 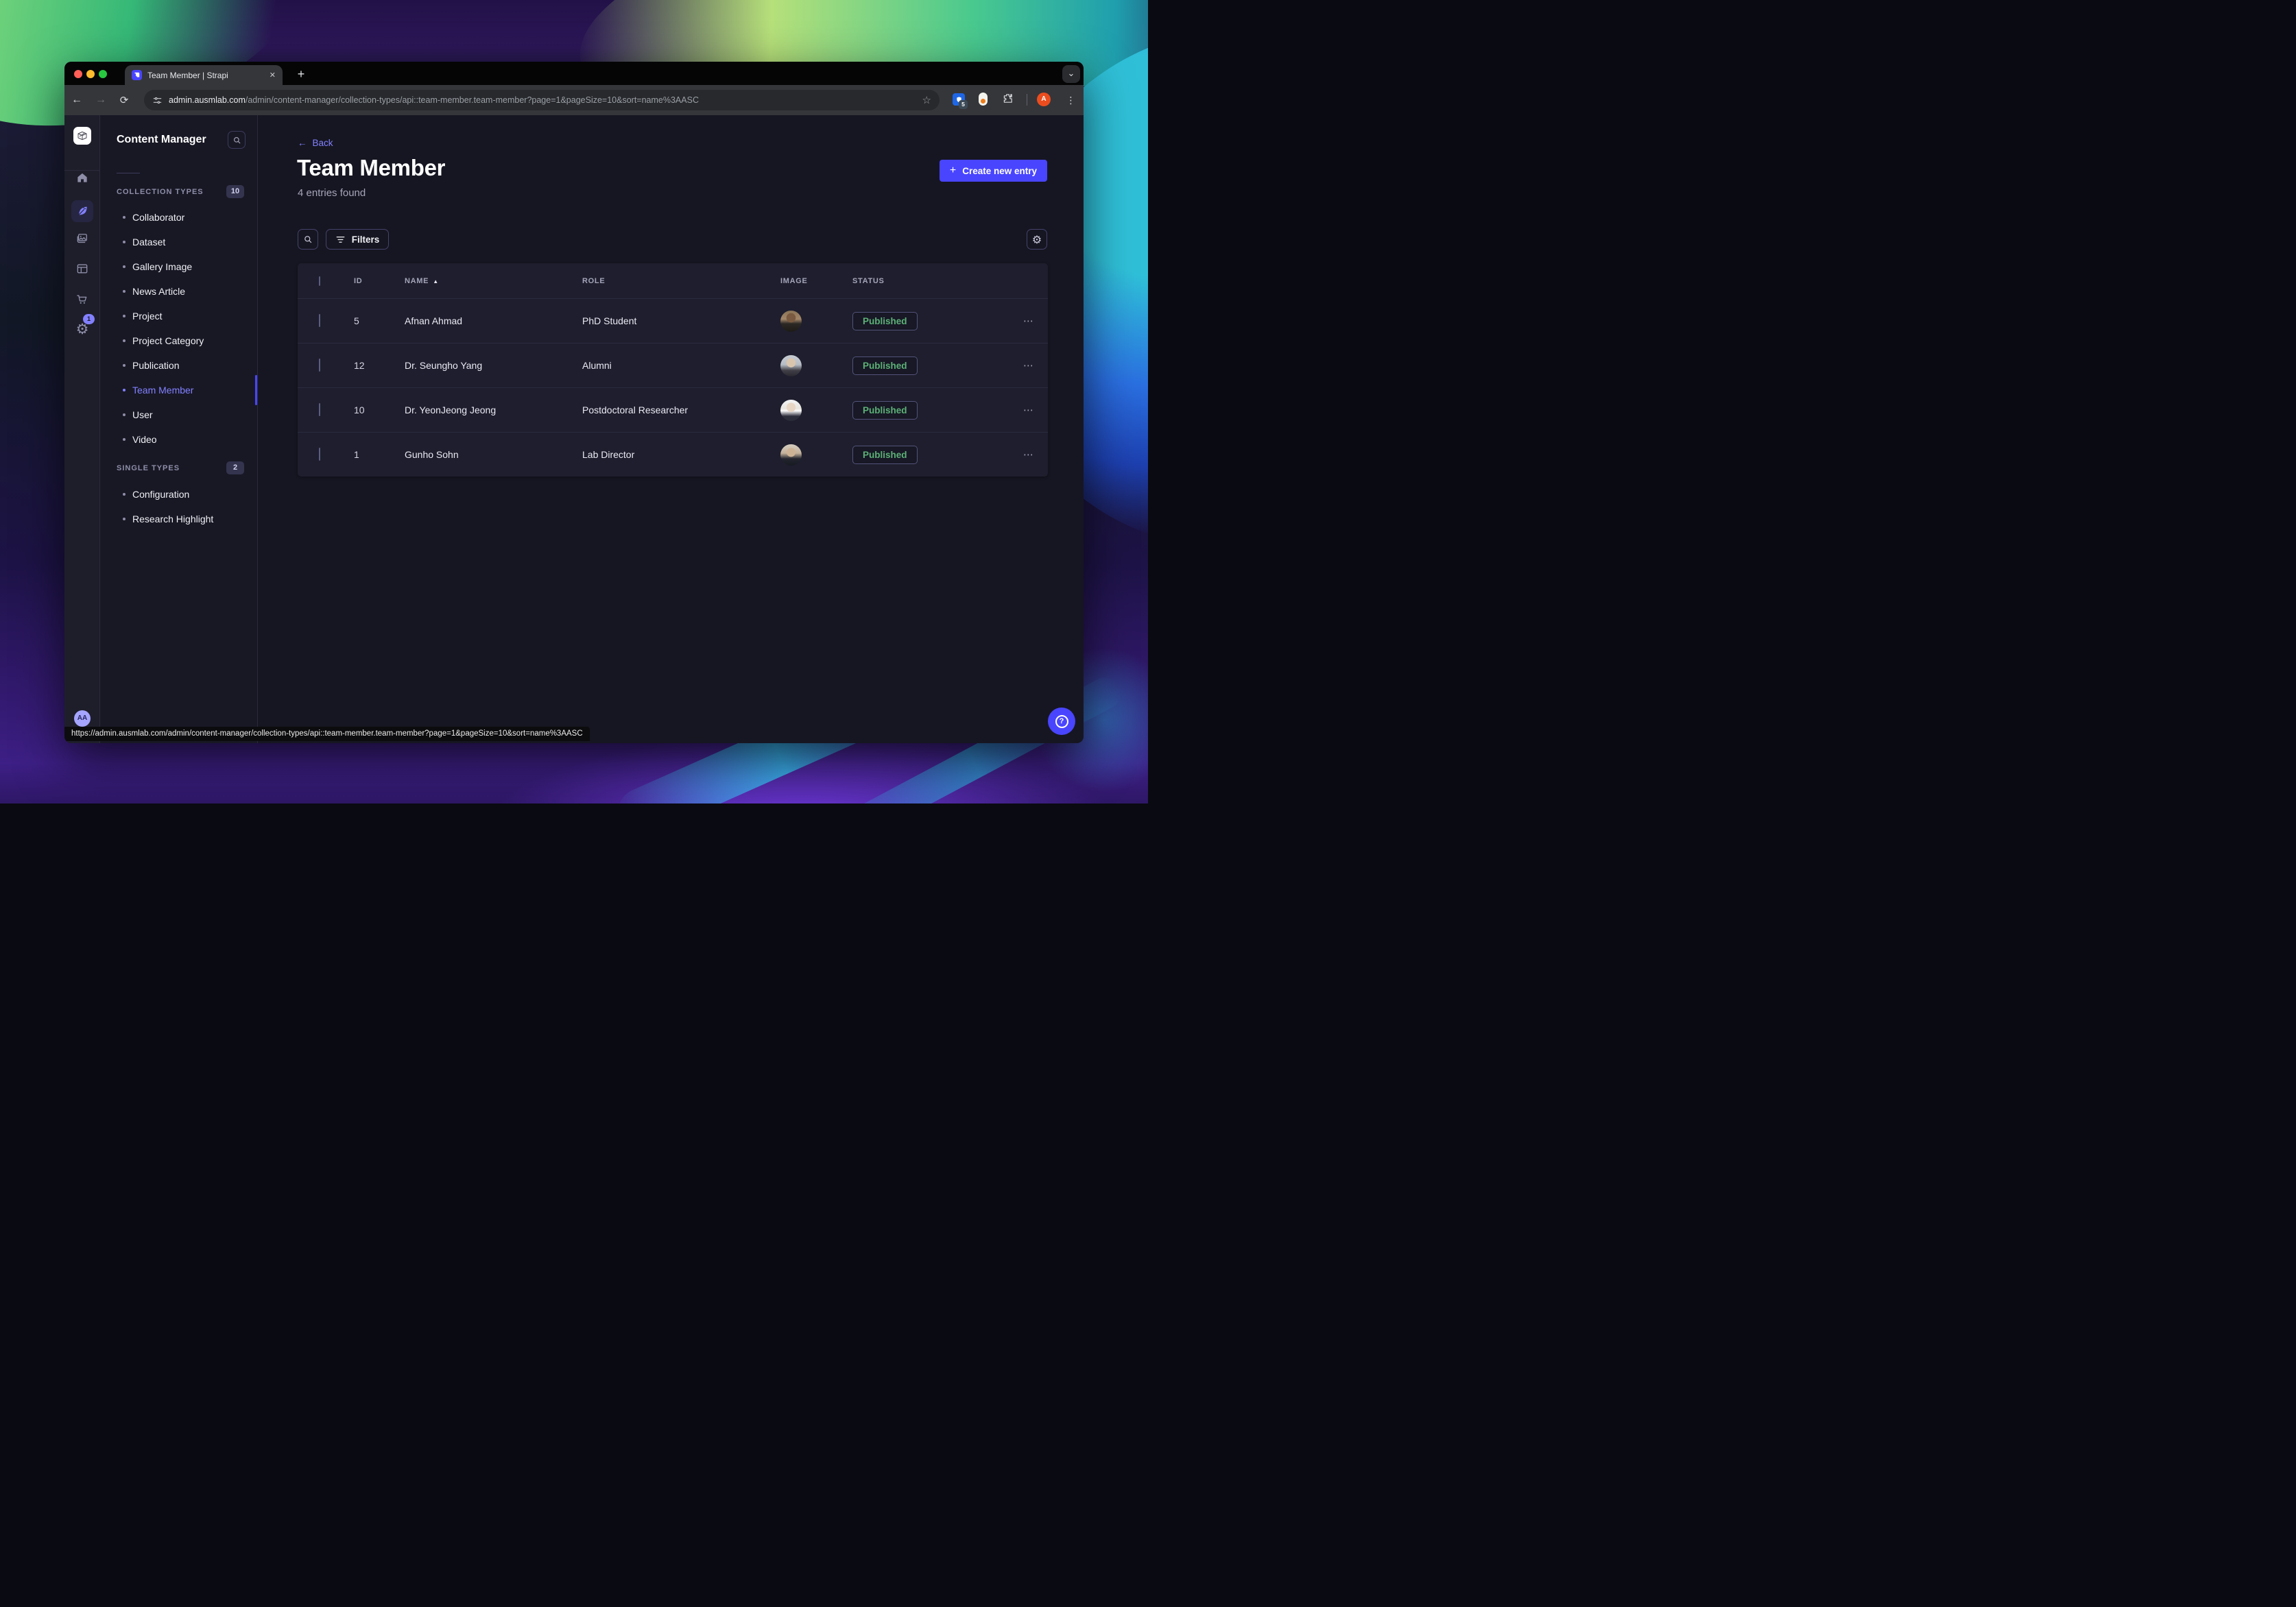 I want to click on search-button, so click(x=308, y=239).